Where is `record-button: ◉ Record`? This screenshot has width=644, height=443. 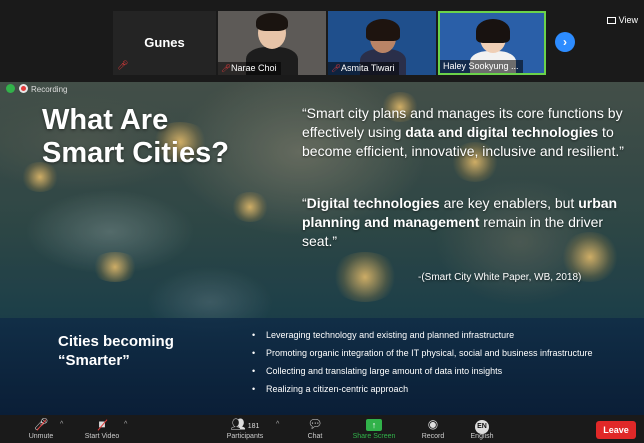
record-button: ◉ Record is located at coordinates (433, 429).